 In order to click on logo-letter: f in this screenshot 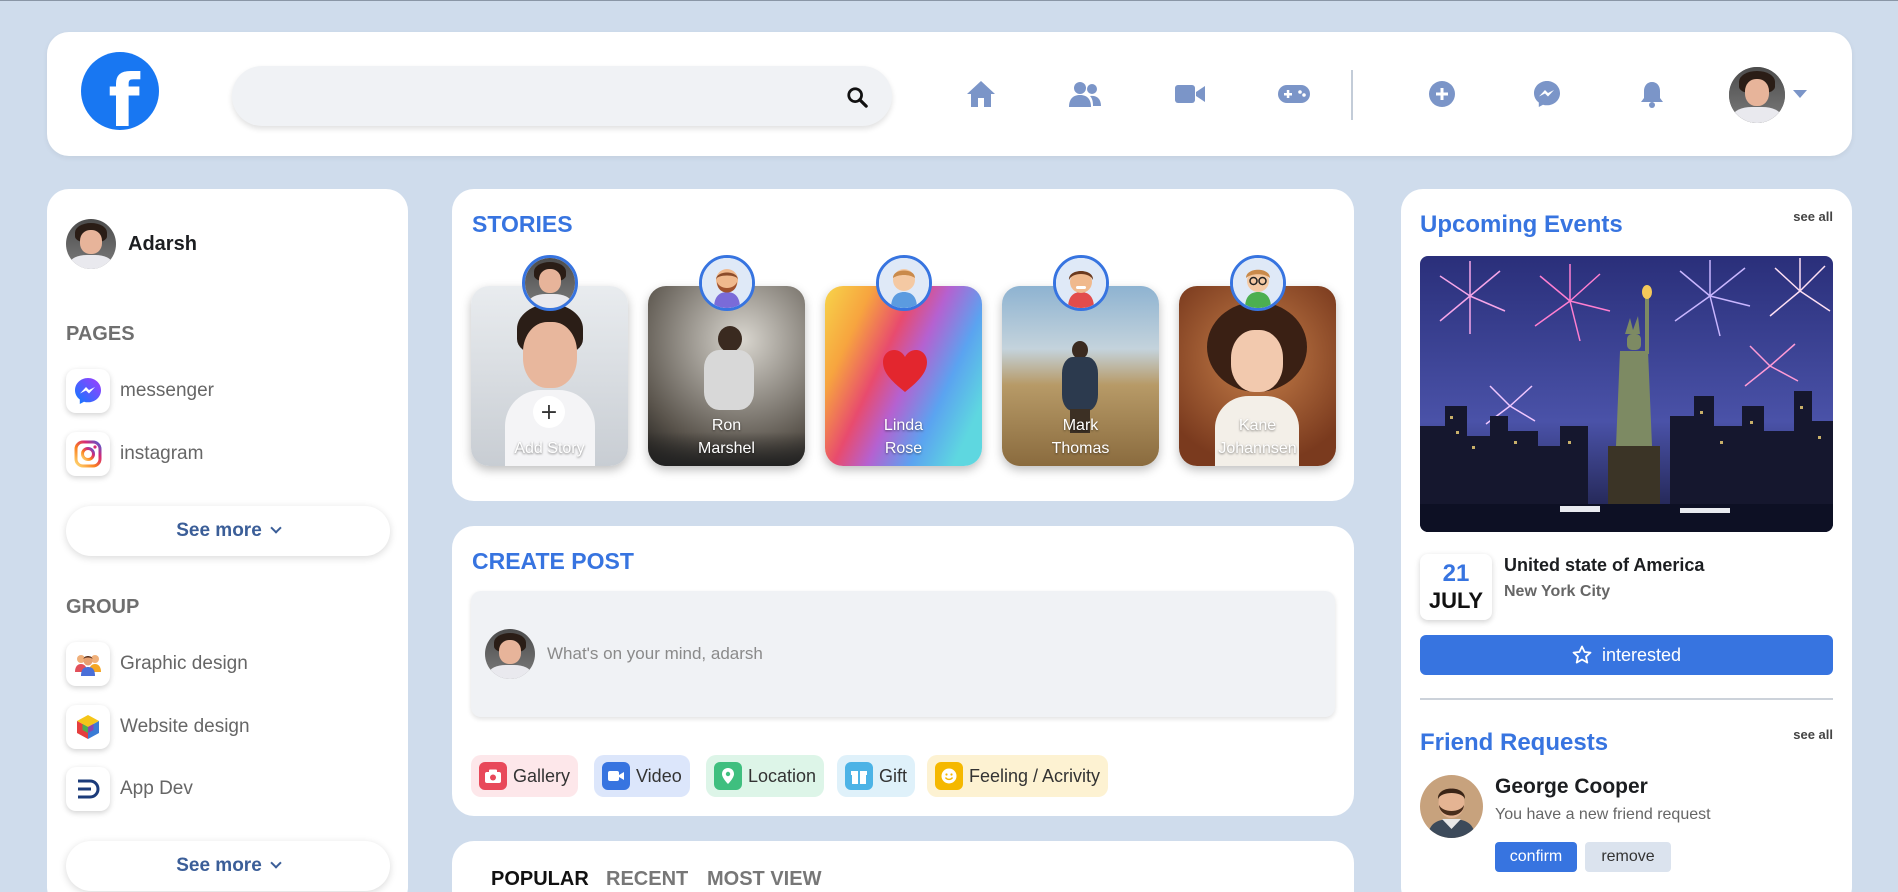, I will do `click(124, 94)`.